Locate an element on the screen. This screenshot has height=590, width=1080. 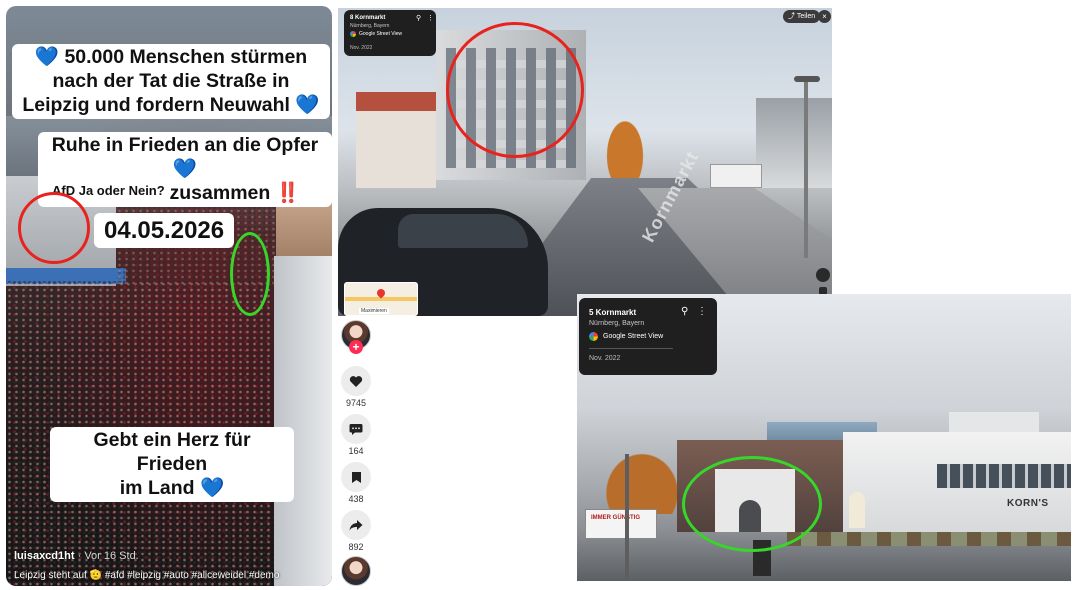
comment-icon is located at coordinates (356, 429).